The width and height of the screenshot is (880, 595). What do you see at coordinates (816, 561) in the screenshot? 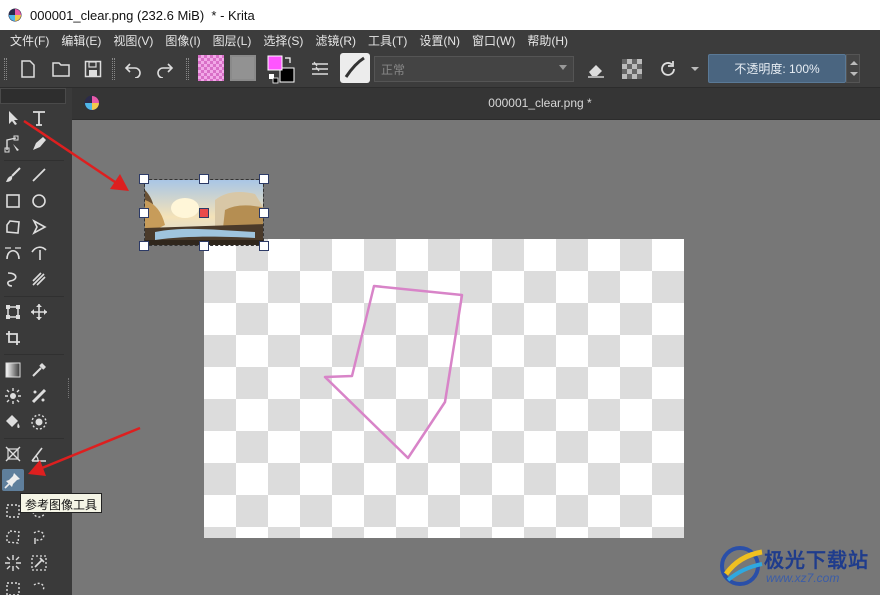
I see `watermark-brand: 极光下载站` at bounding box center [816, 561].